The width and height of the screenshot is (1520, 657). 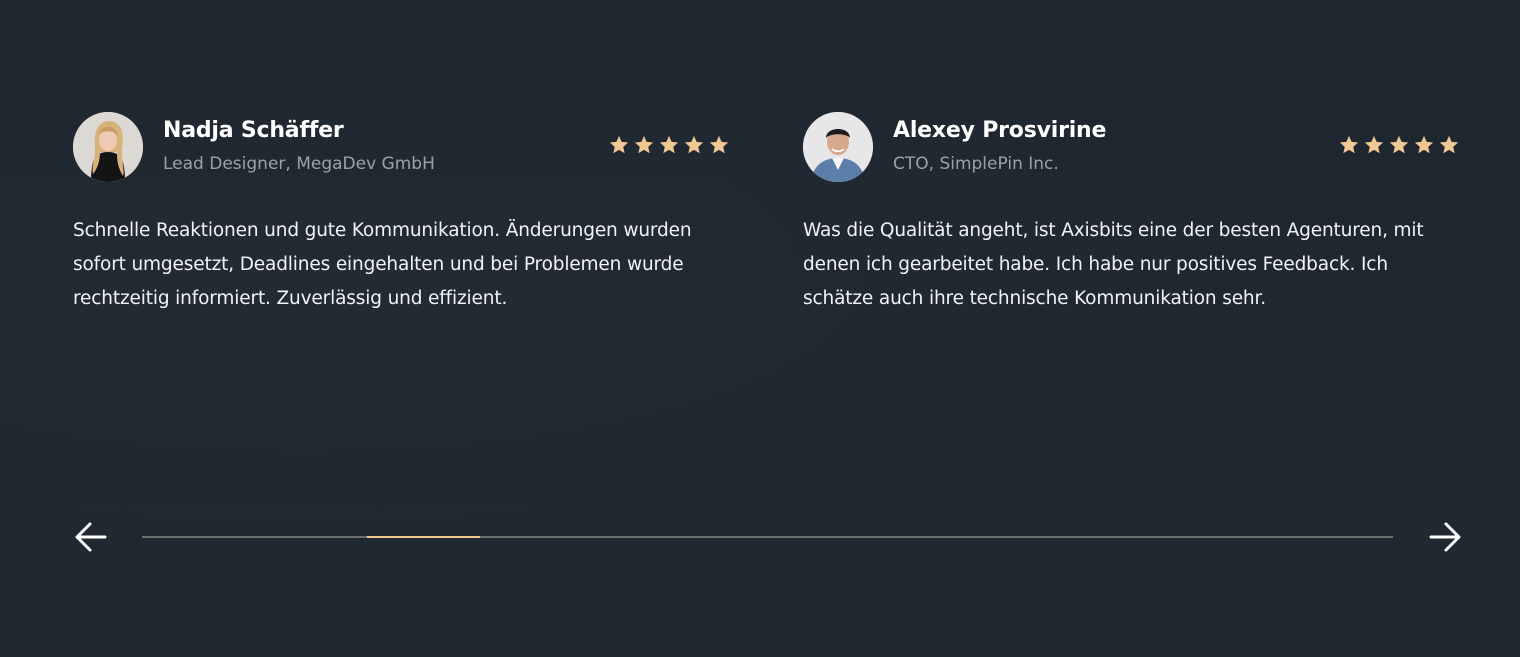 What do you see at coordinates (976, 164) in the screenshot?
I see `reviewer-role: CTO, SimplePin Inc.` at bounding box center [976, 164].